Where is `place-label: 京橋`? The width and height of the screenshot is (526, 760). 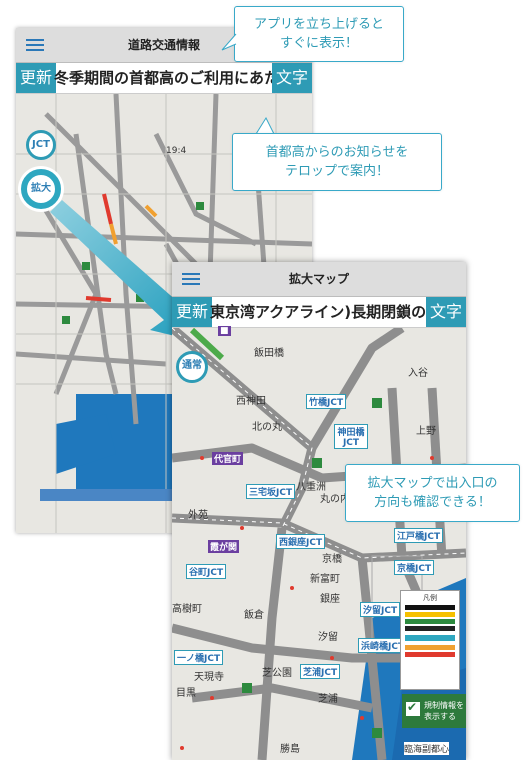 place-label: 京橋 is located at coordinates (332, 559).